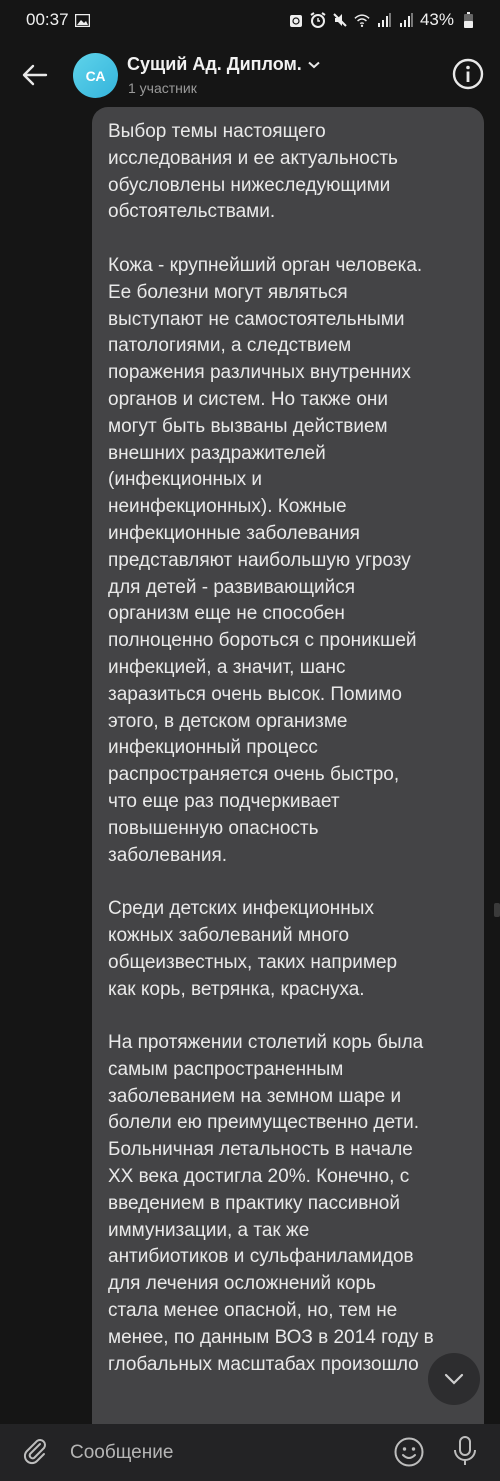  I want to click on emoji-button, so click(409, 1452).